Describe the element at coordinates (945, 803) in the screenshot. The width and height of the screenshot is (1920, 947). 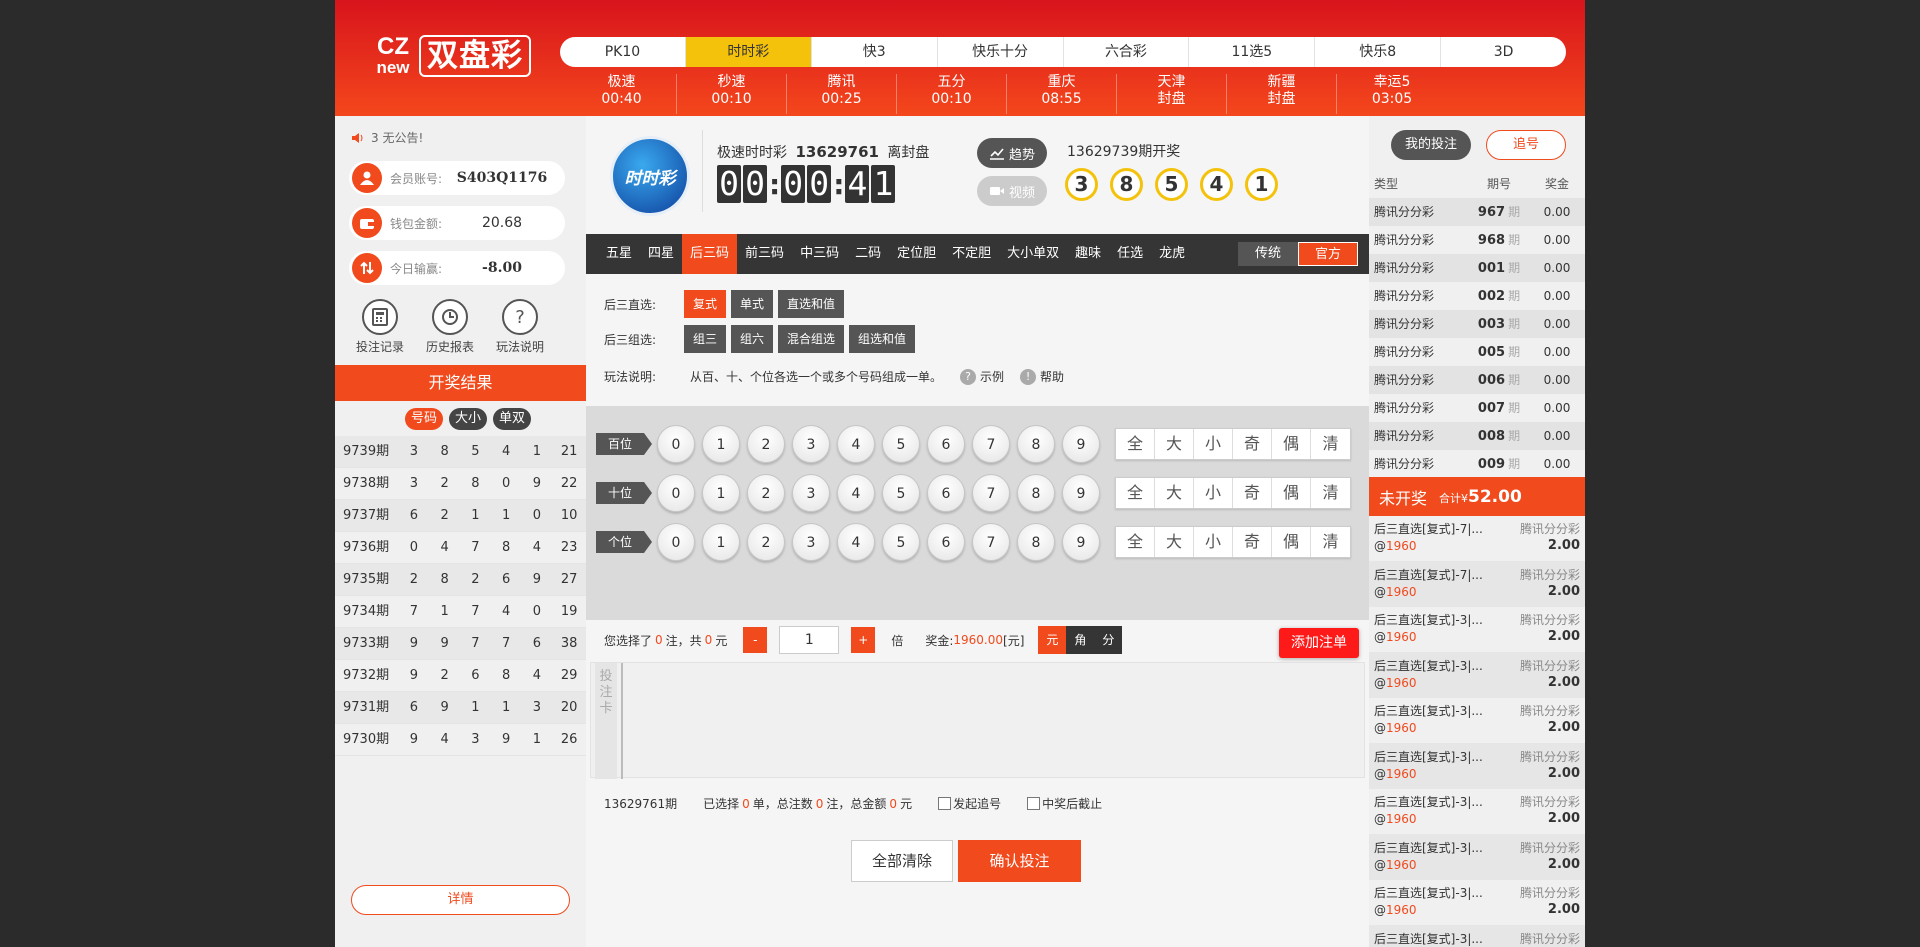
I see `chase-checkbox` at that location.